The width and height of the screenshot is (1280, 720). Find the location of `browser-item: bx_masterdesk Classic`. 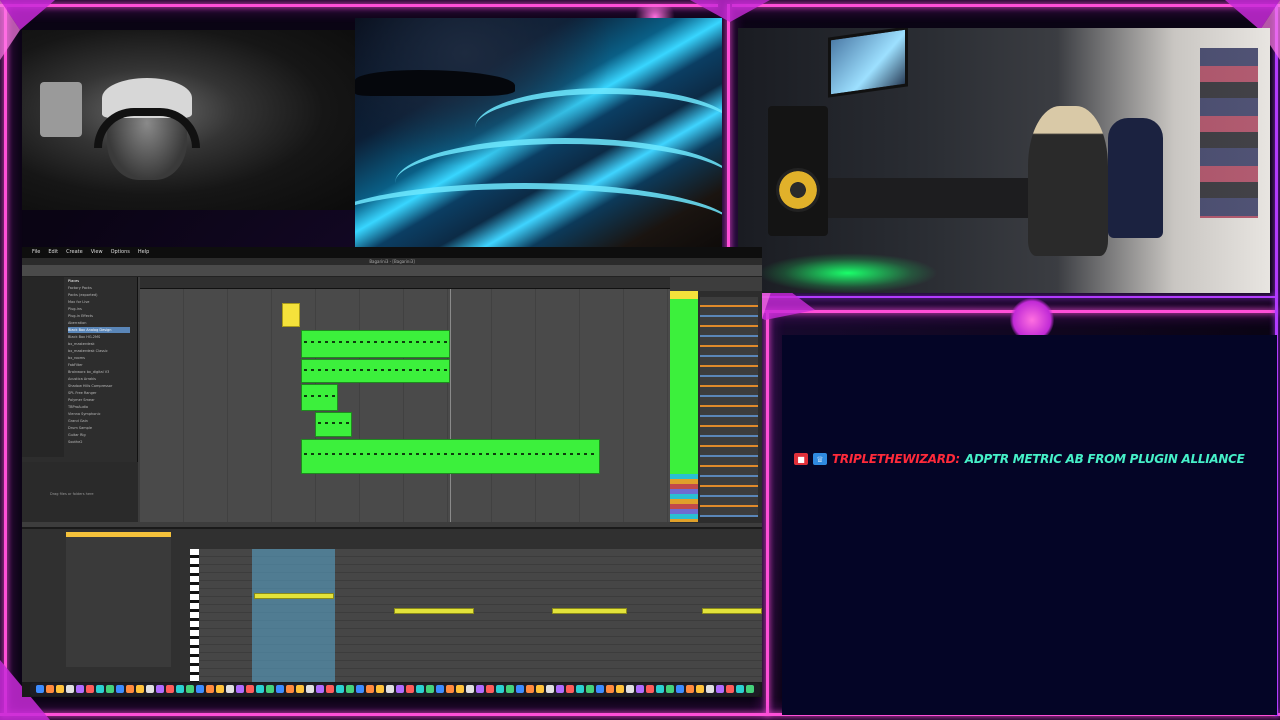

browser-item: bx_masterdesk Classic is located at coordinates (99, 351).